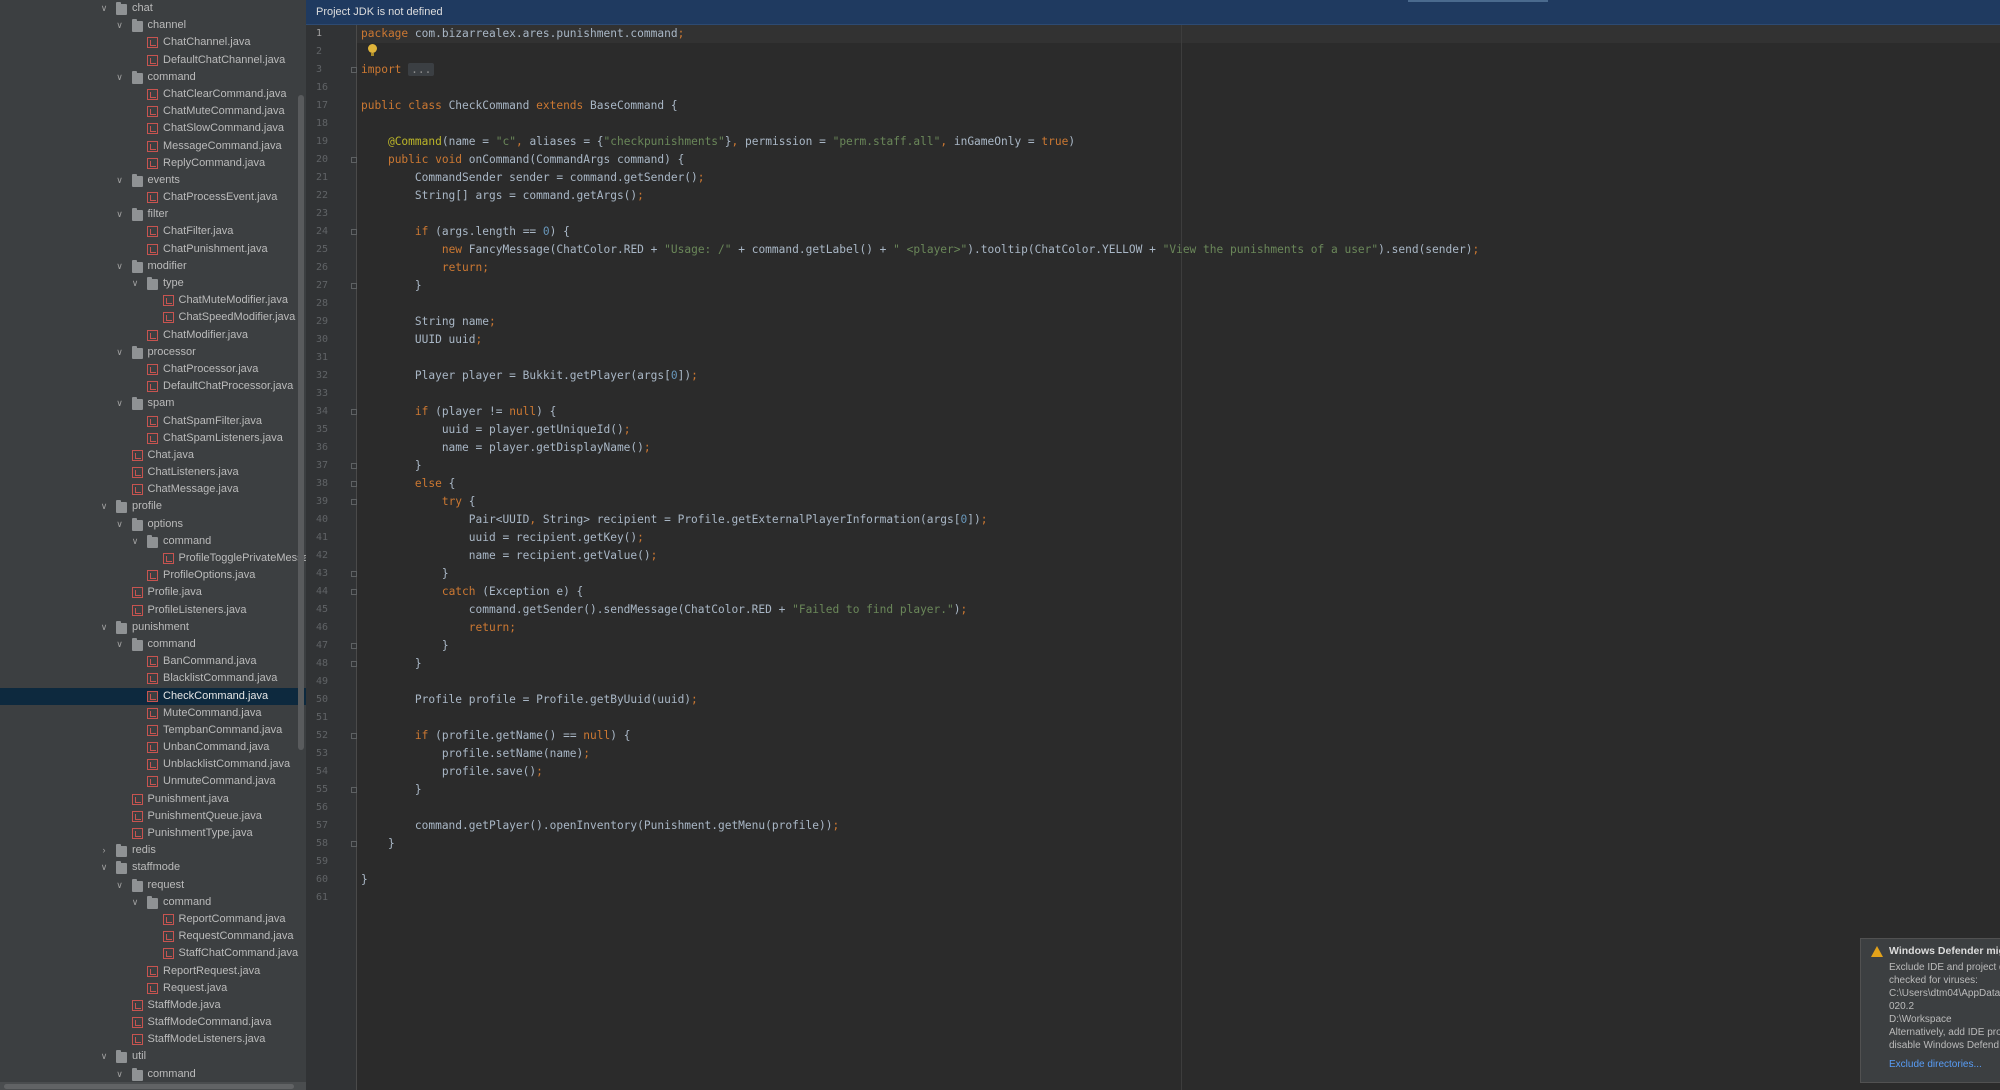  What do you see at coordinates (920, 340) in the screenshot?
I see `code-line: UUID uuid;` at bounding box center [920, 340].